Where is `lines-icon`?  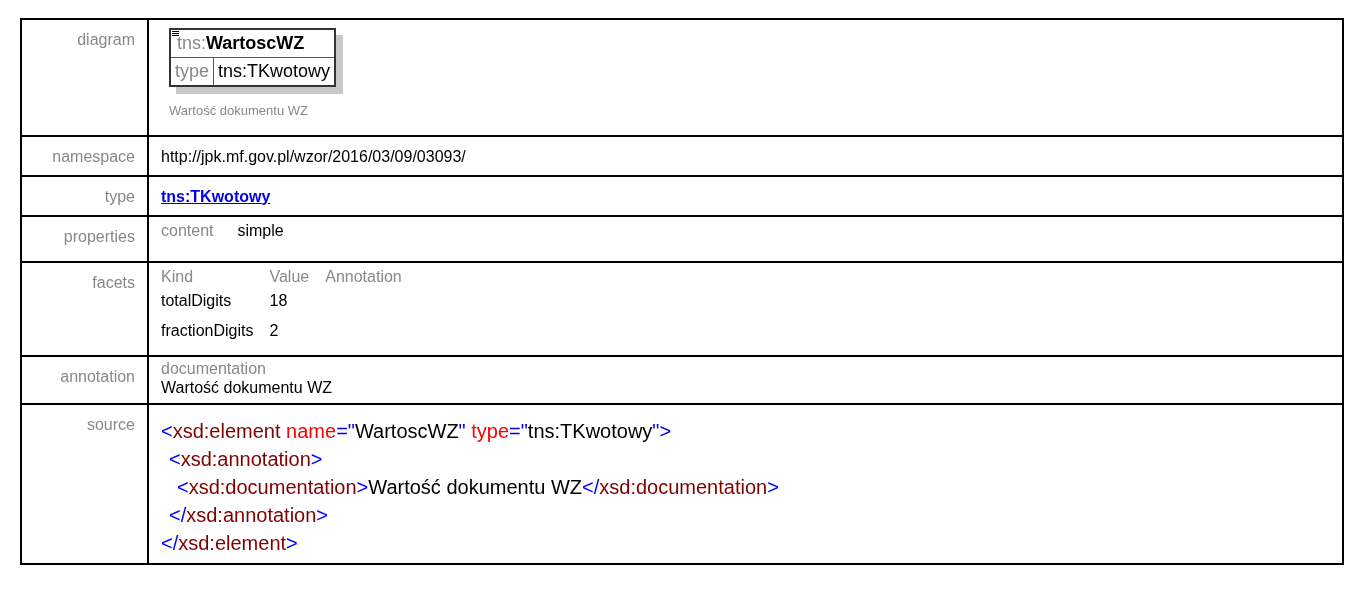
lines-icon is located at coordinates (175, 34).